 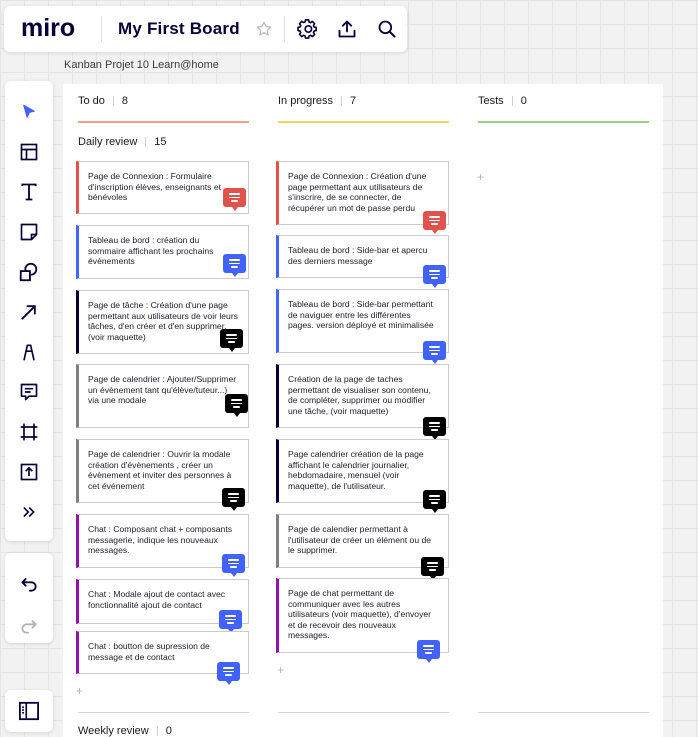 What do you see at coordinates (113, 731) in the screenshot?
I see `subgroup-title: Weekly review` at bounding box center [113, 731].